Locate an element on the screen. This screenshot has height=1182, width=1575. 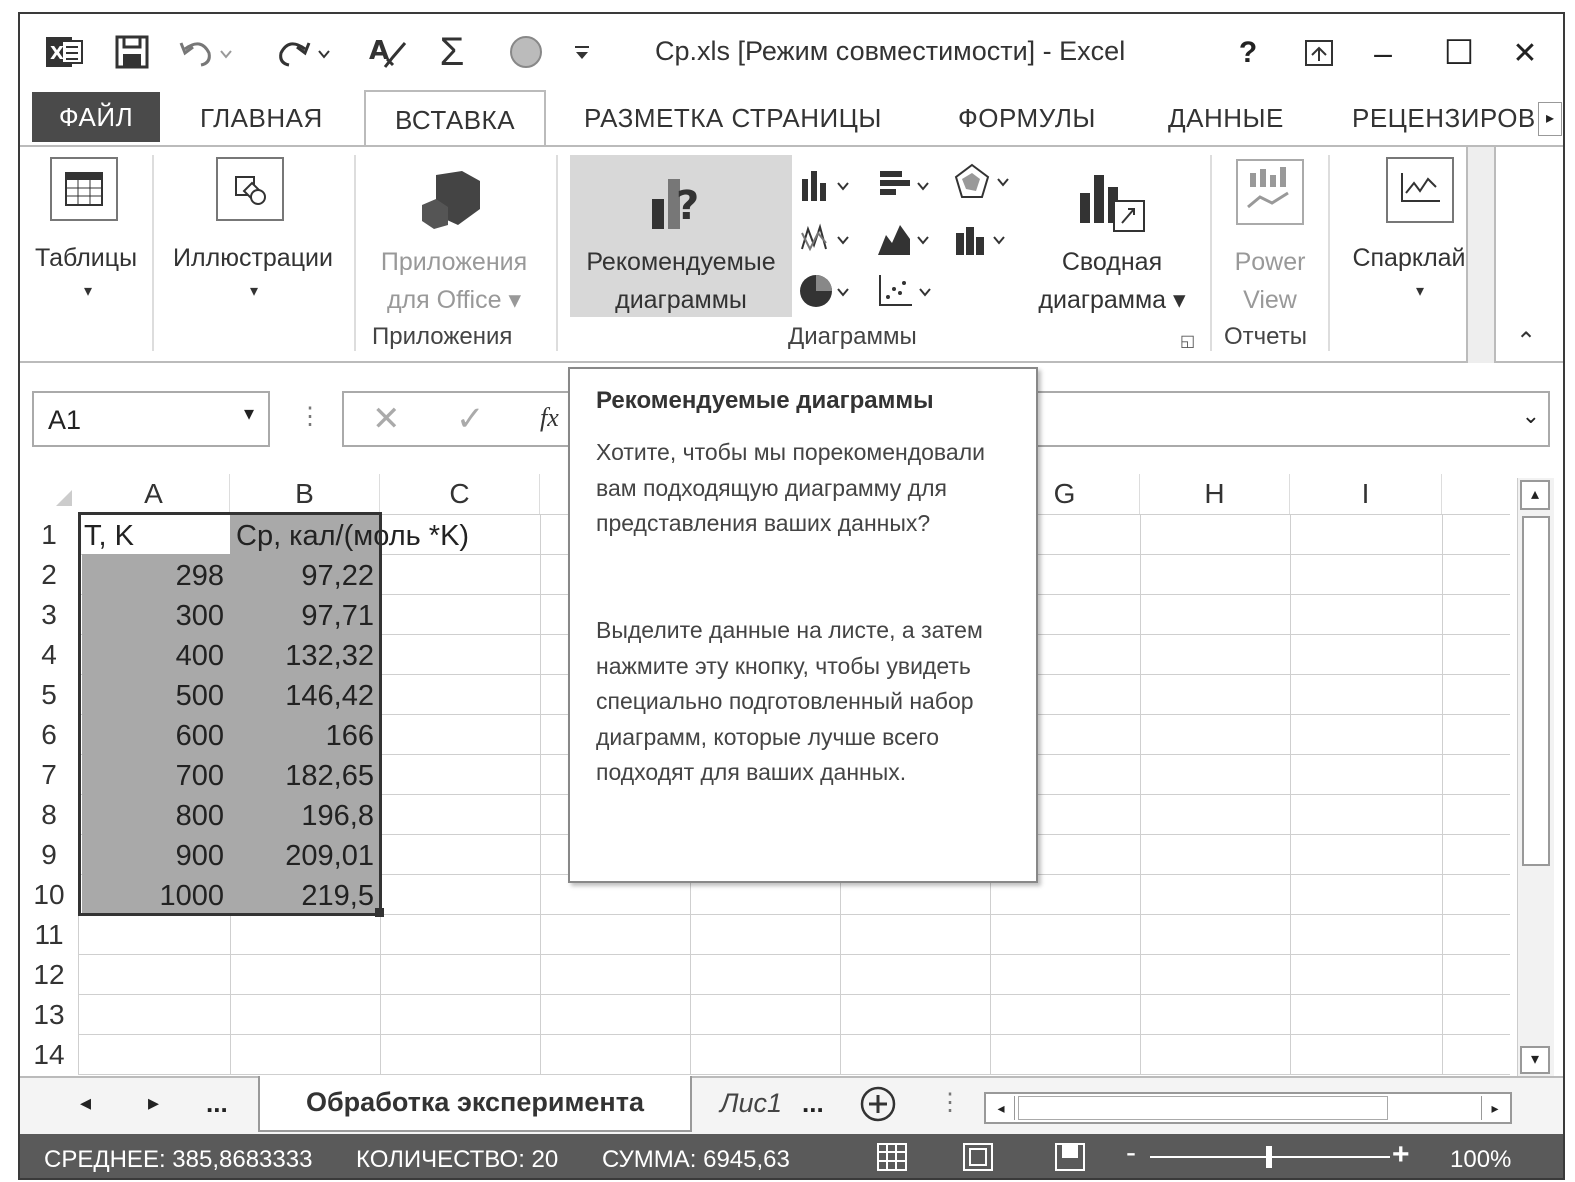
tables-dropdown-icon: ▾ is located at coordinates (88, 292).